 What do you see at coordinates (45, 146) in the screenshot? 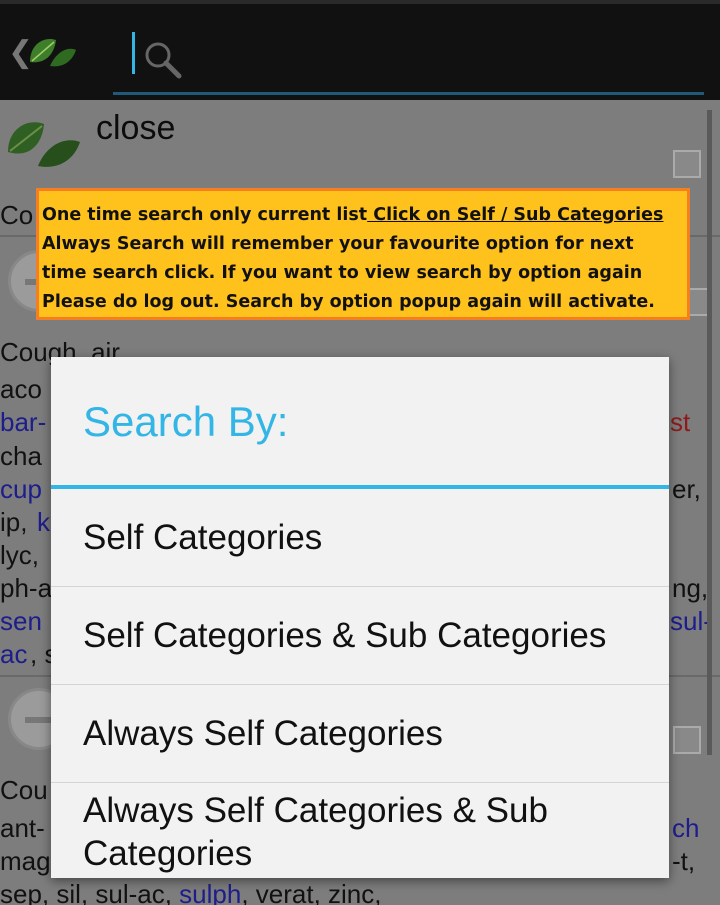
I see `leaf-logo-icon` at bounding box center [45, 146].